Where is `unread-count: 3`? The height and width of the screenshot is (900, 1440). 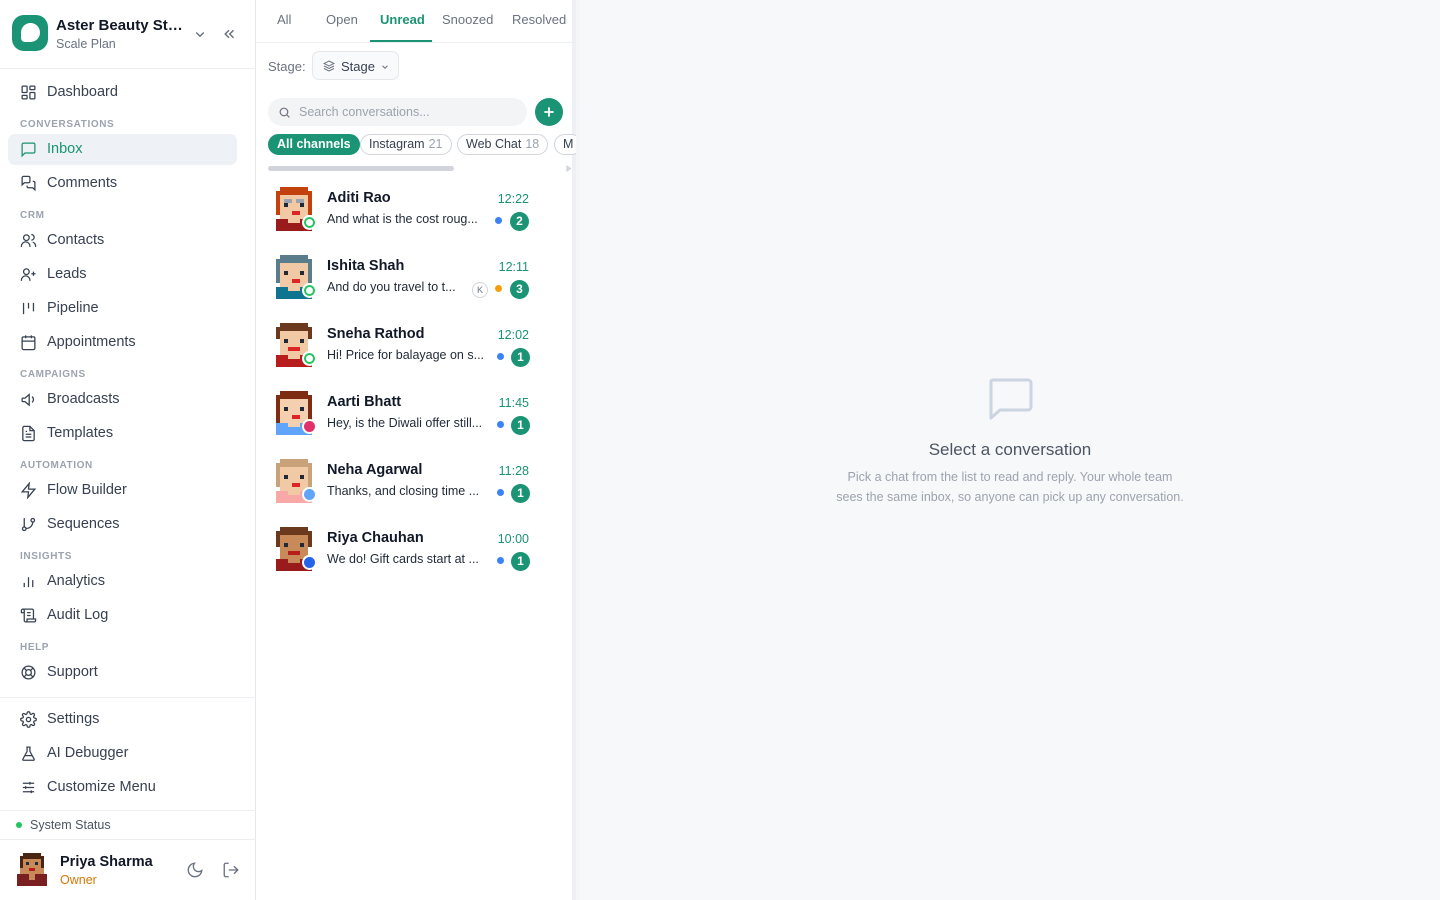
unread-count: 3 is located at coordinates (519, 289).